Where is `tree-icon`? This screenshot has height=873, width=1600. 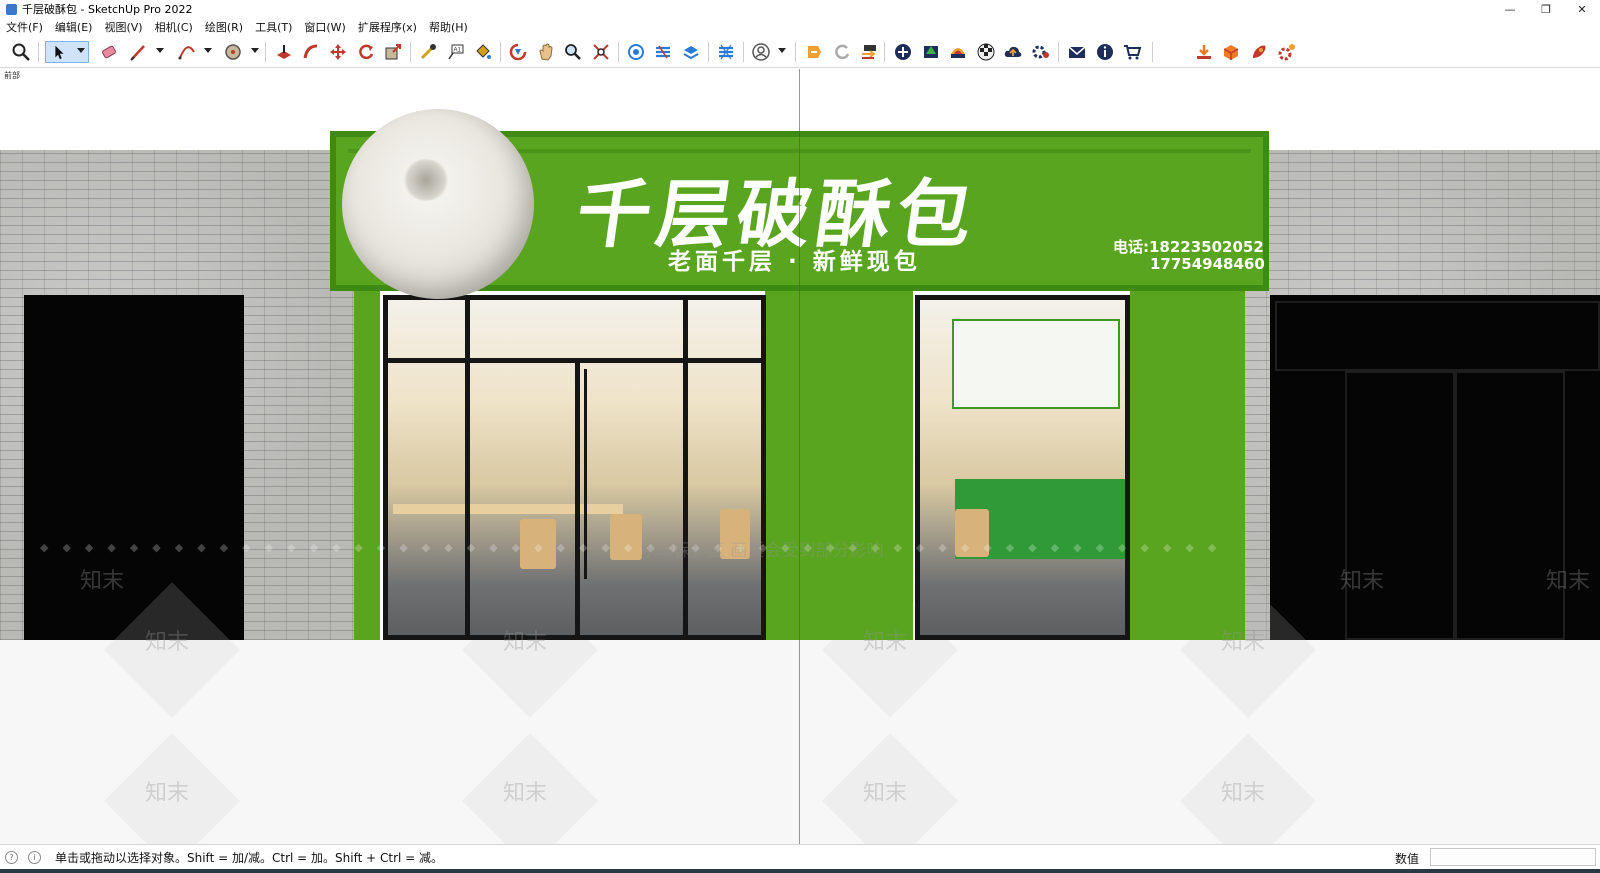
tree-icon is located at coordinates (931, 52).